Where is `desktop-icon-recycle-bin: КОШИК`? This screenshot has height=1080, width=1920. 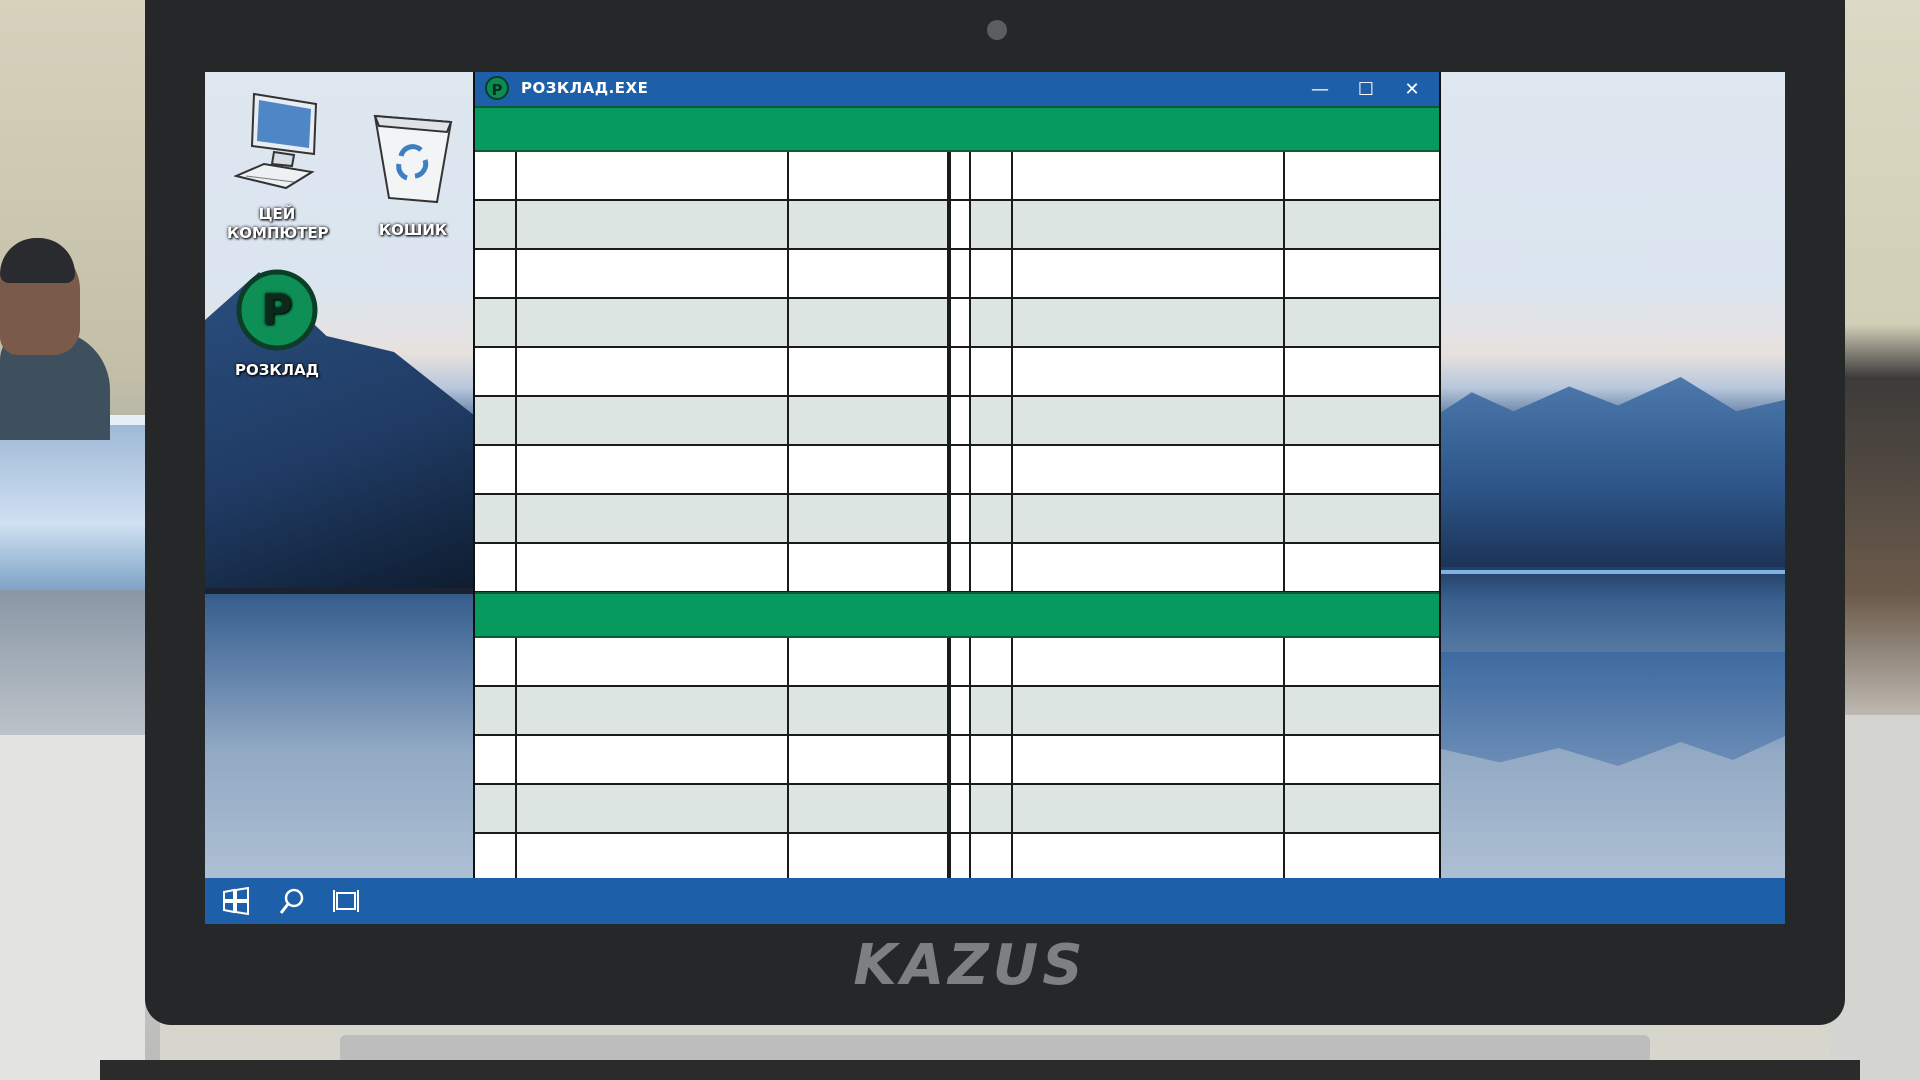
desktop-icon-recycle-bin: КОШИК is located at coordinates (413, 176).